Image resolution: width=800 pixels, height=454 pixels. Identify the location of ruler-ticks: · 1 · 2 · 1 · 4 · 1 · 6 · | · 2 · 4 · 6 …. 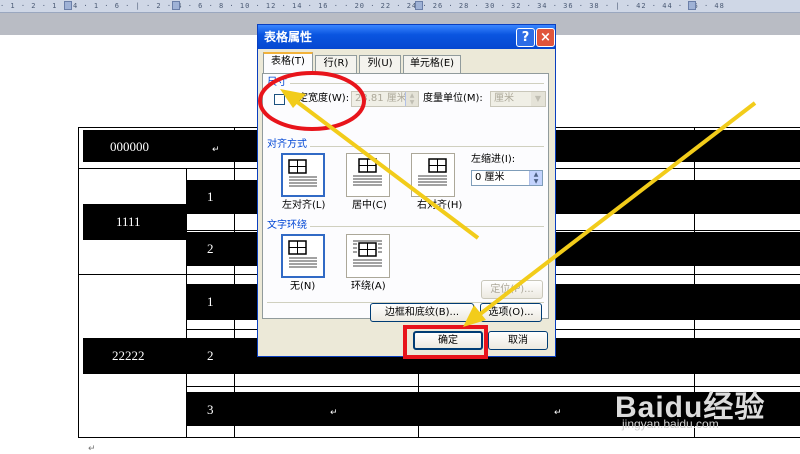
(362, 6).